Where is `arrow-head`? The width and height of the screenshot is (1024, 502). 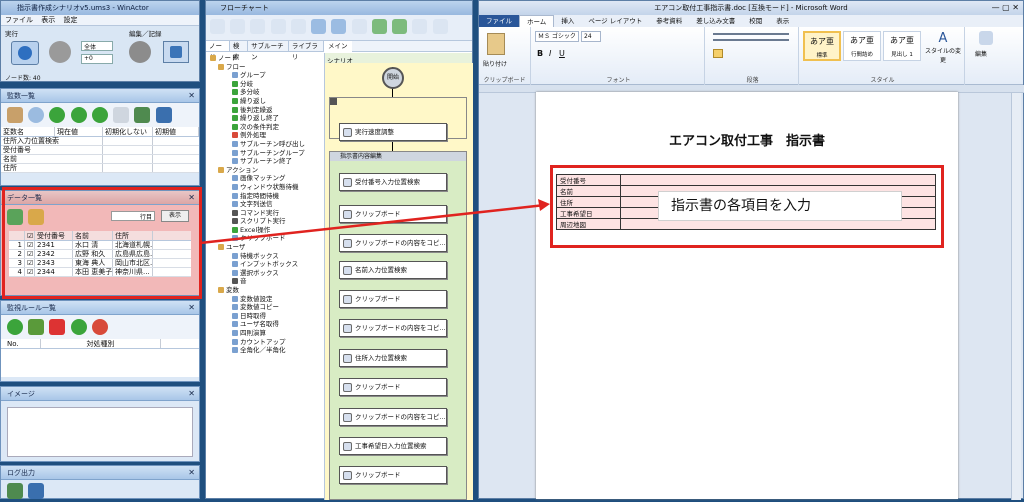
arrow-head is located at coordinates (544, 205).